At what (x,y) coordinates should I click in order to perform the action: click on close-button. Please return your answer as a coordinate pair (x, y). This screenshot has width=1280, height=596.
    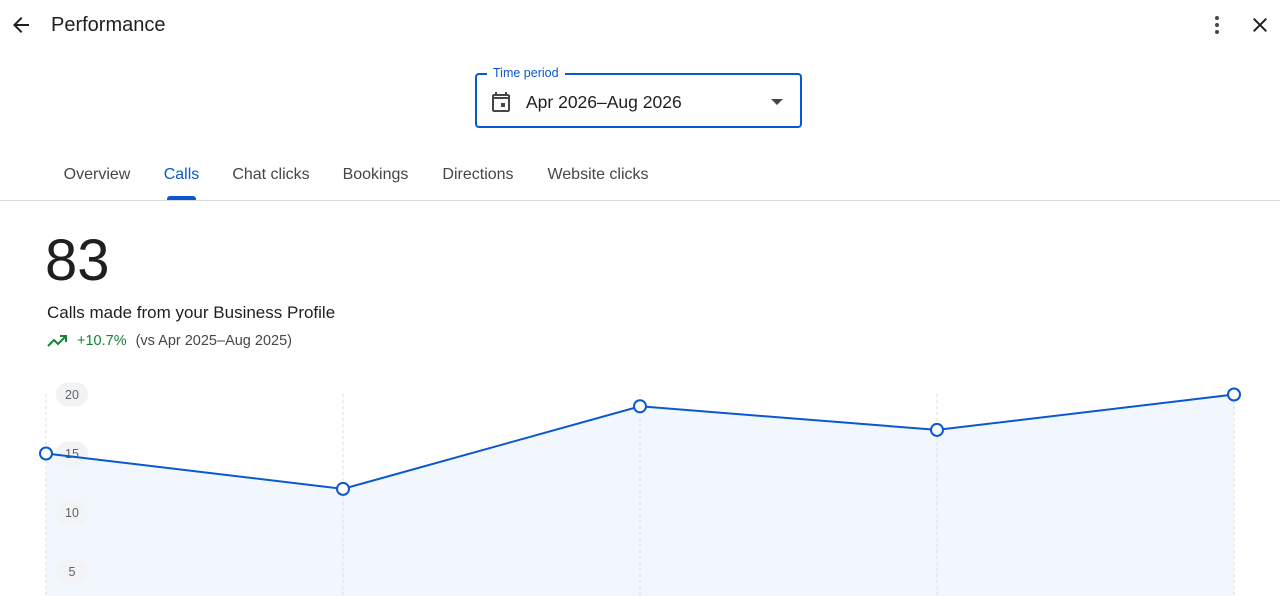
    Looking at the image, I should click on (1260, 25).